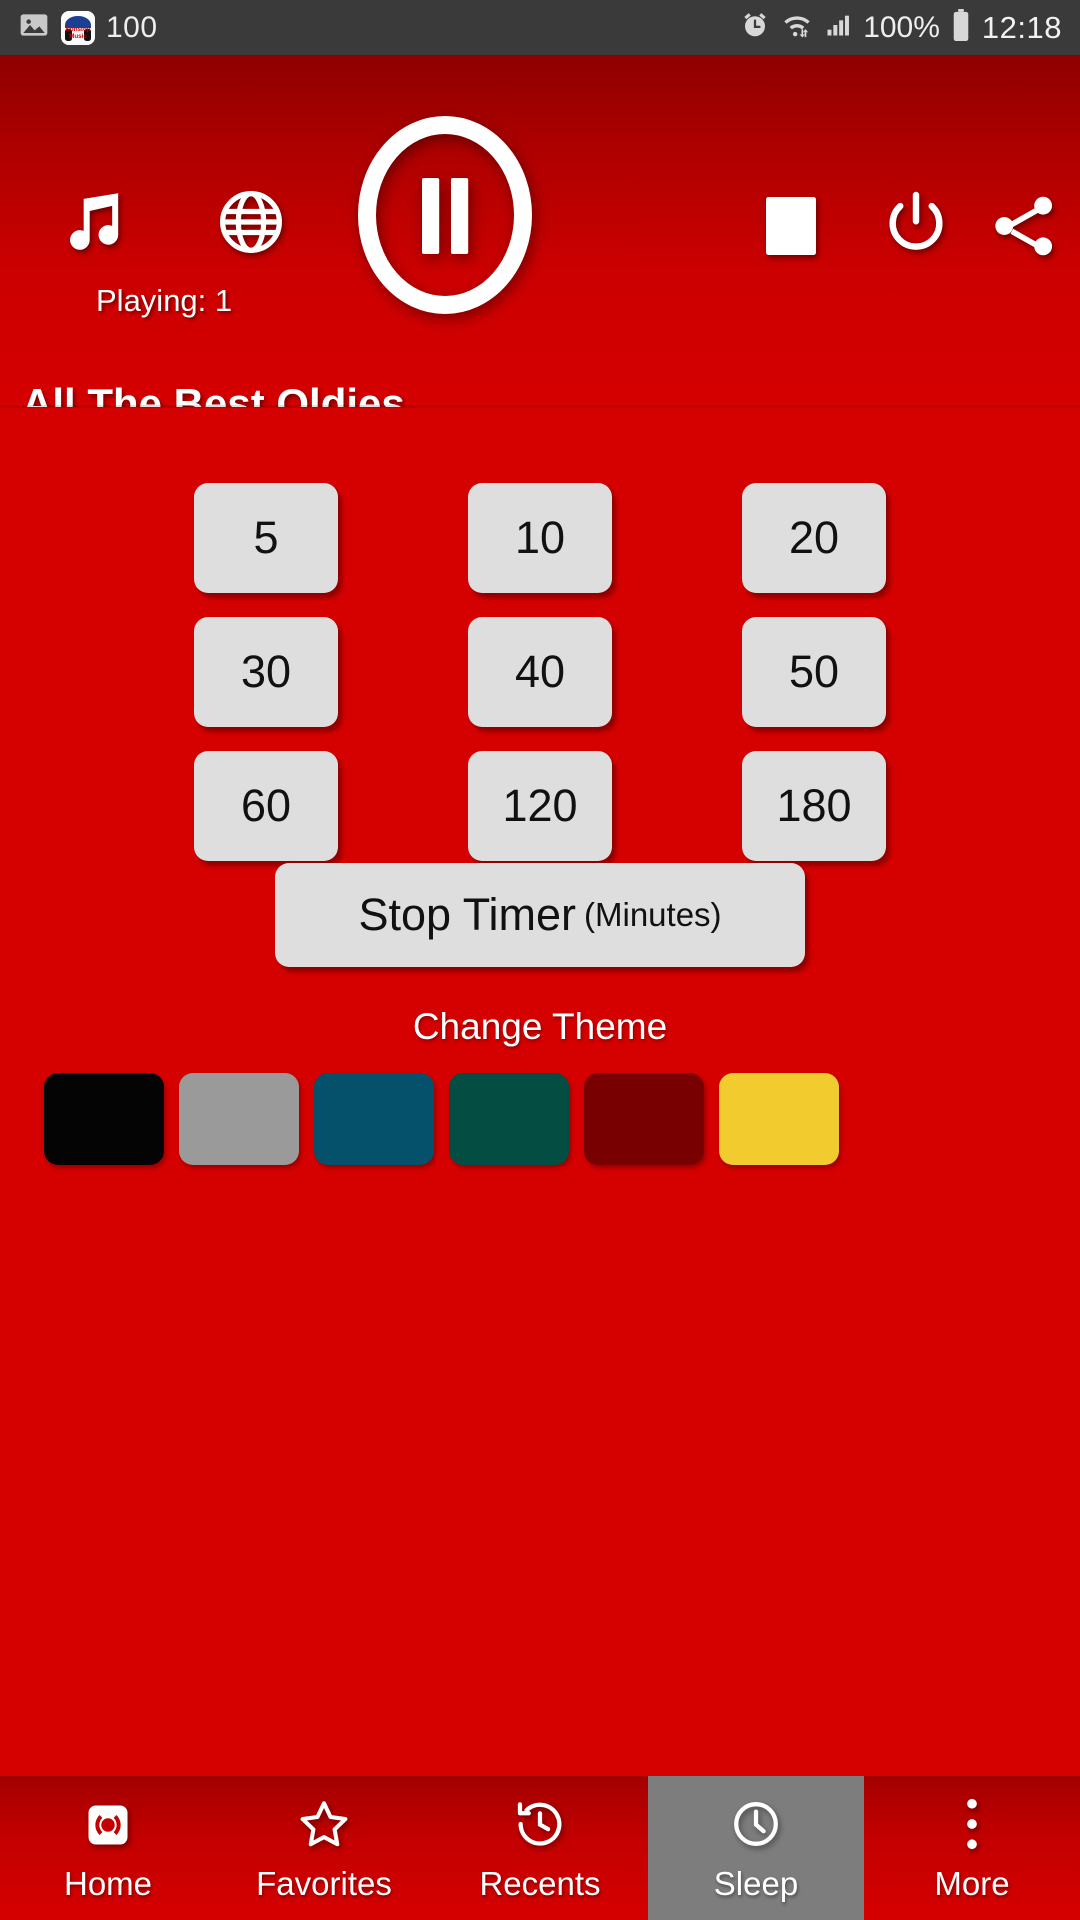 This screenshot has width=1080, height=1920. I want to click on nav-label-recents: Recents, so click(540, 1883).